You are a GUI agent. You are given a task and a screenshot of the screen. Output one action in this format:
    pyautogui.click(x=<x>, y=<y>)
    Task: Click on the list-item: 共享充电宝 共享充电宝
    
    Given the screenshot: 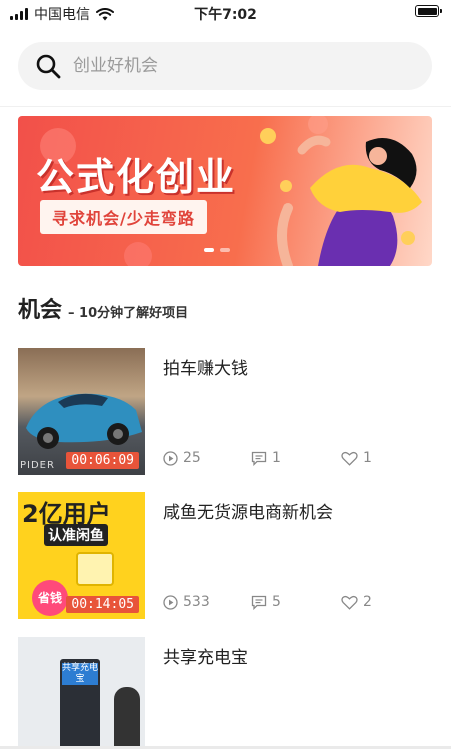 What is the action you would take?
    pyautogui.click(x=225, y=693)
    